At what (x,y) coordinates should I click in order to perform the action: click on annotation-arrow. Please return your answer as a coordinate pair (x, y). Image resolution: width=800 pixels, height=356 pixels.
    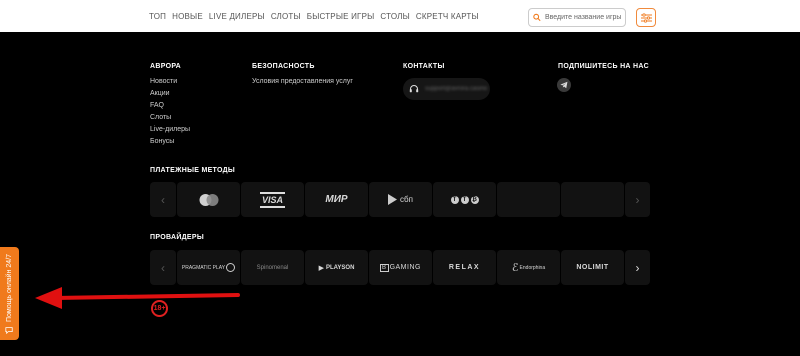
    Looking at the image, I should click on (137, 298).